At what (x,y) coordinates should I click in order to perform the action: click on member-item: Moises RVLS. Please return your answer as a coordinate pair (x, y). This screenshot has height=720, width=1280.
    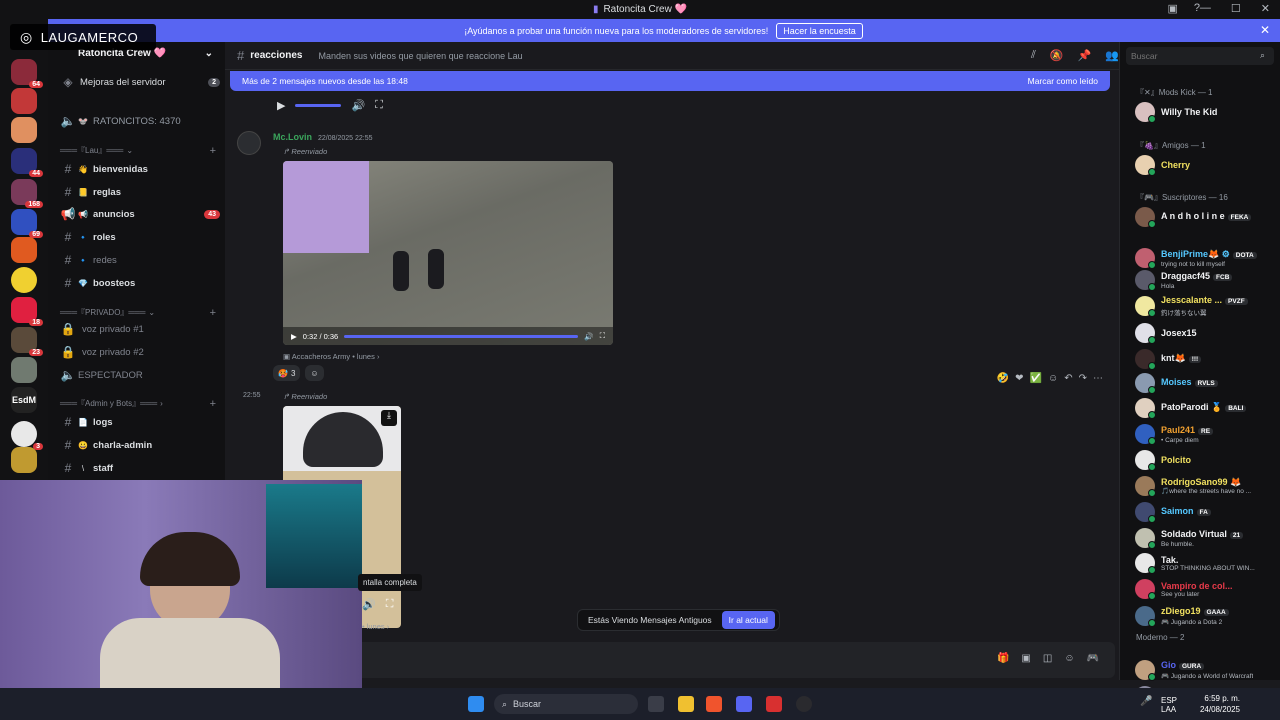
    Looking at the image, I should click on (1207, 383).